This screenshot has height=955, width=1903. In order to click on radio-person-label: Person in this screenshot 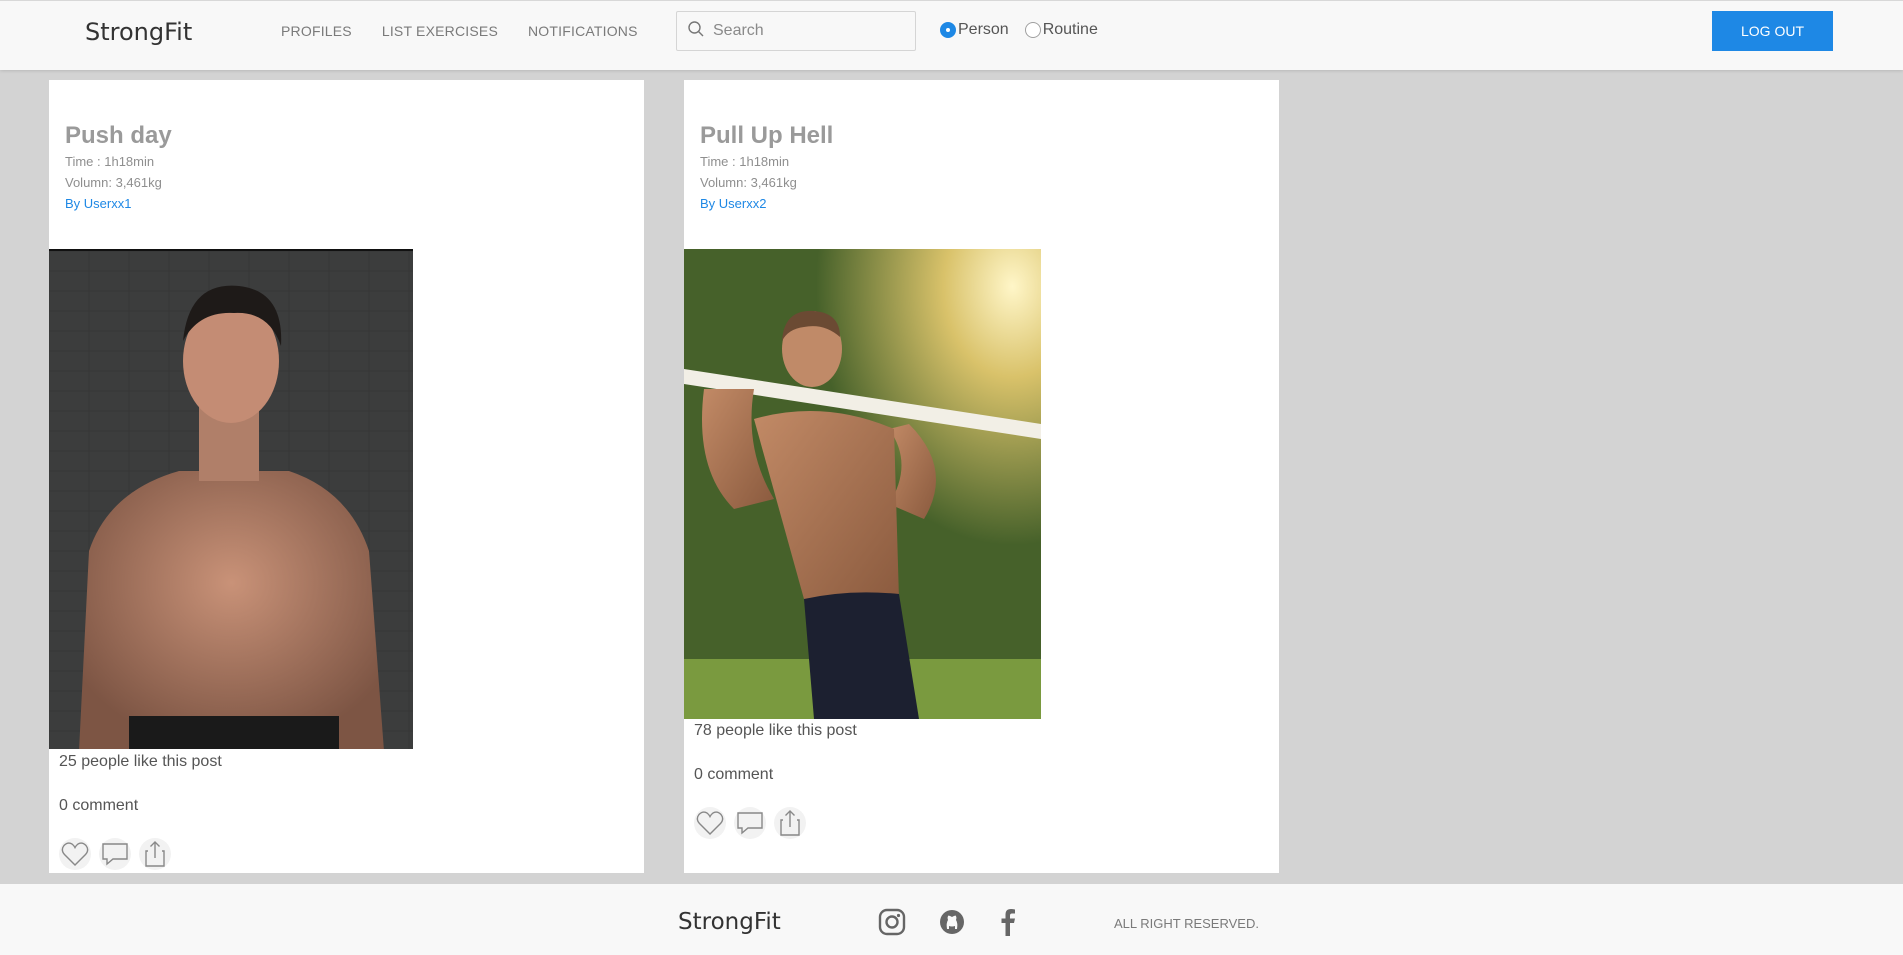, I will do `click(983, 29)`.